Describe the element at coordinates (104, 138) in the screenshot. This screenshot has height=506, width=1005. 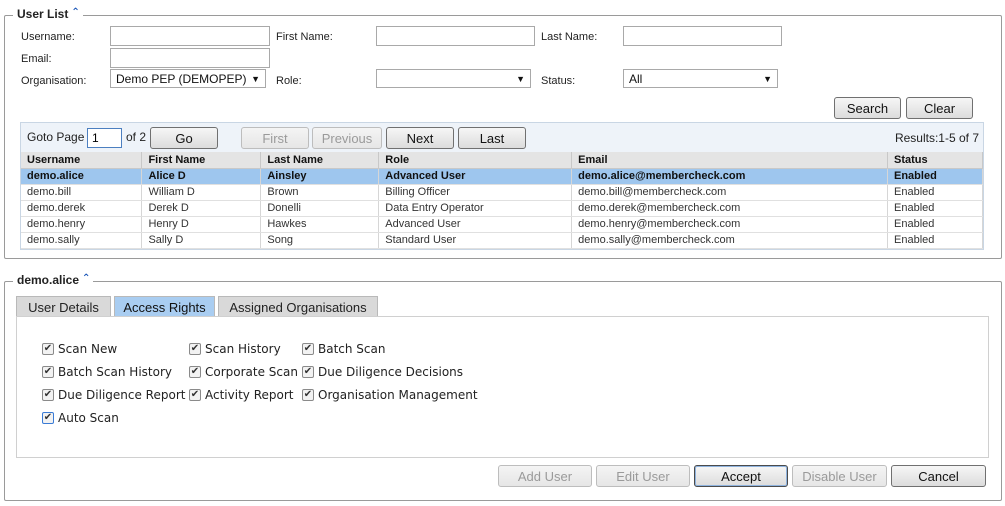
I see `page-number-input` at that location.